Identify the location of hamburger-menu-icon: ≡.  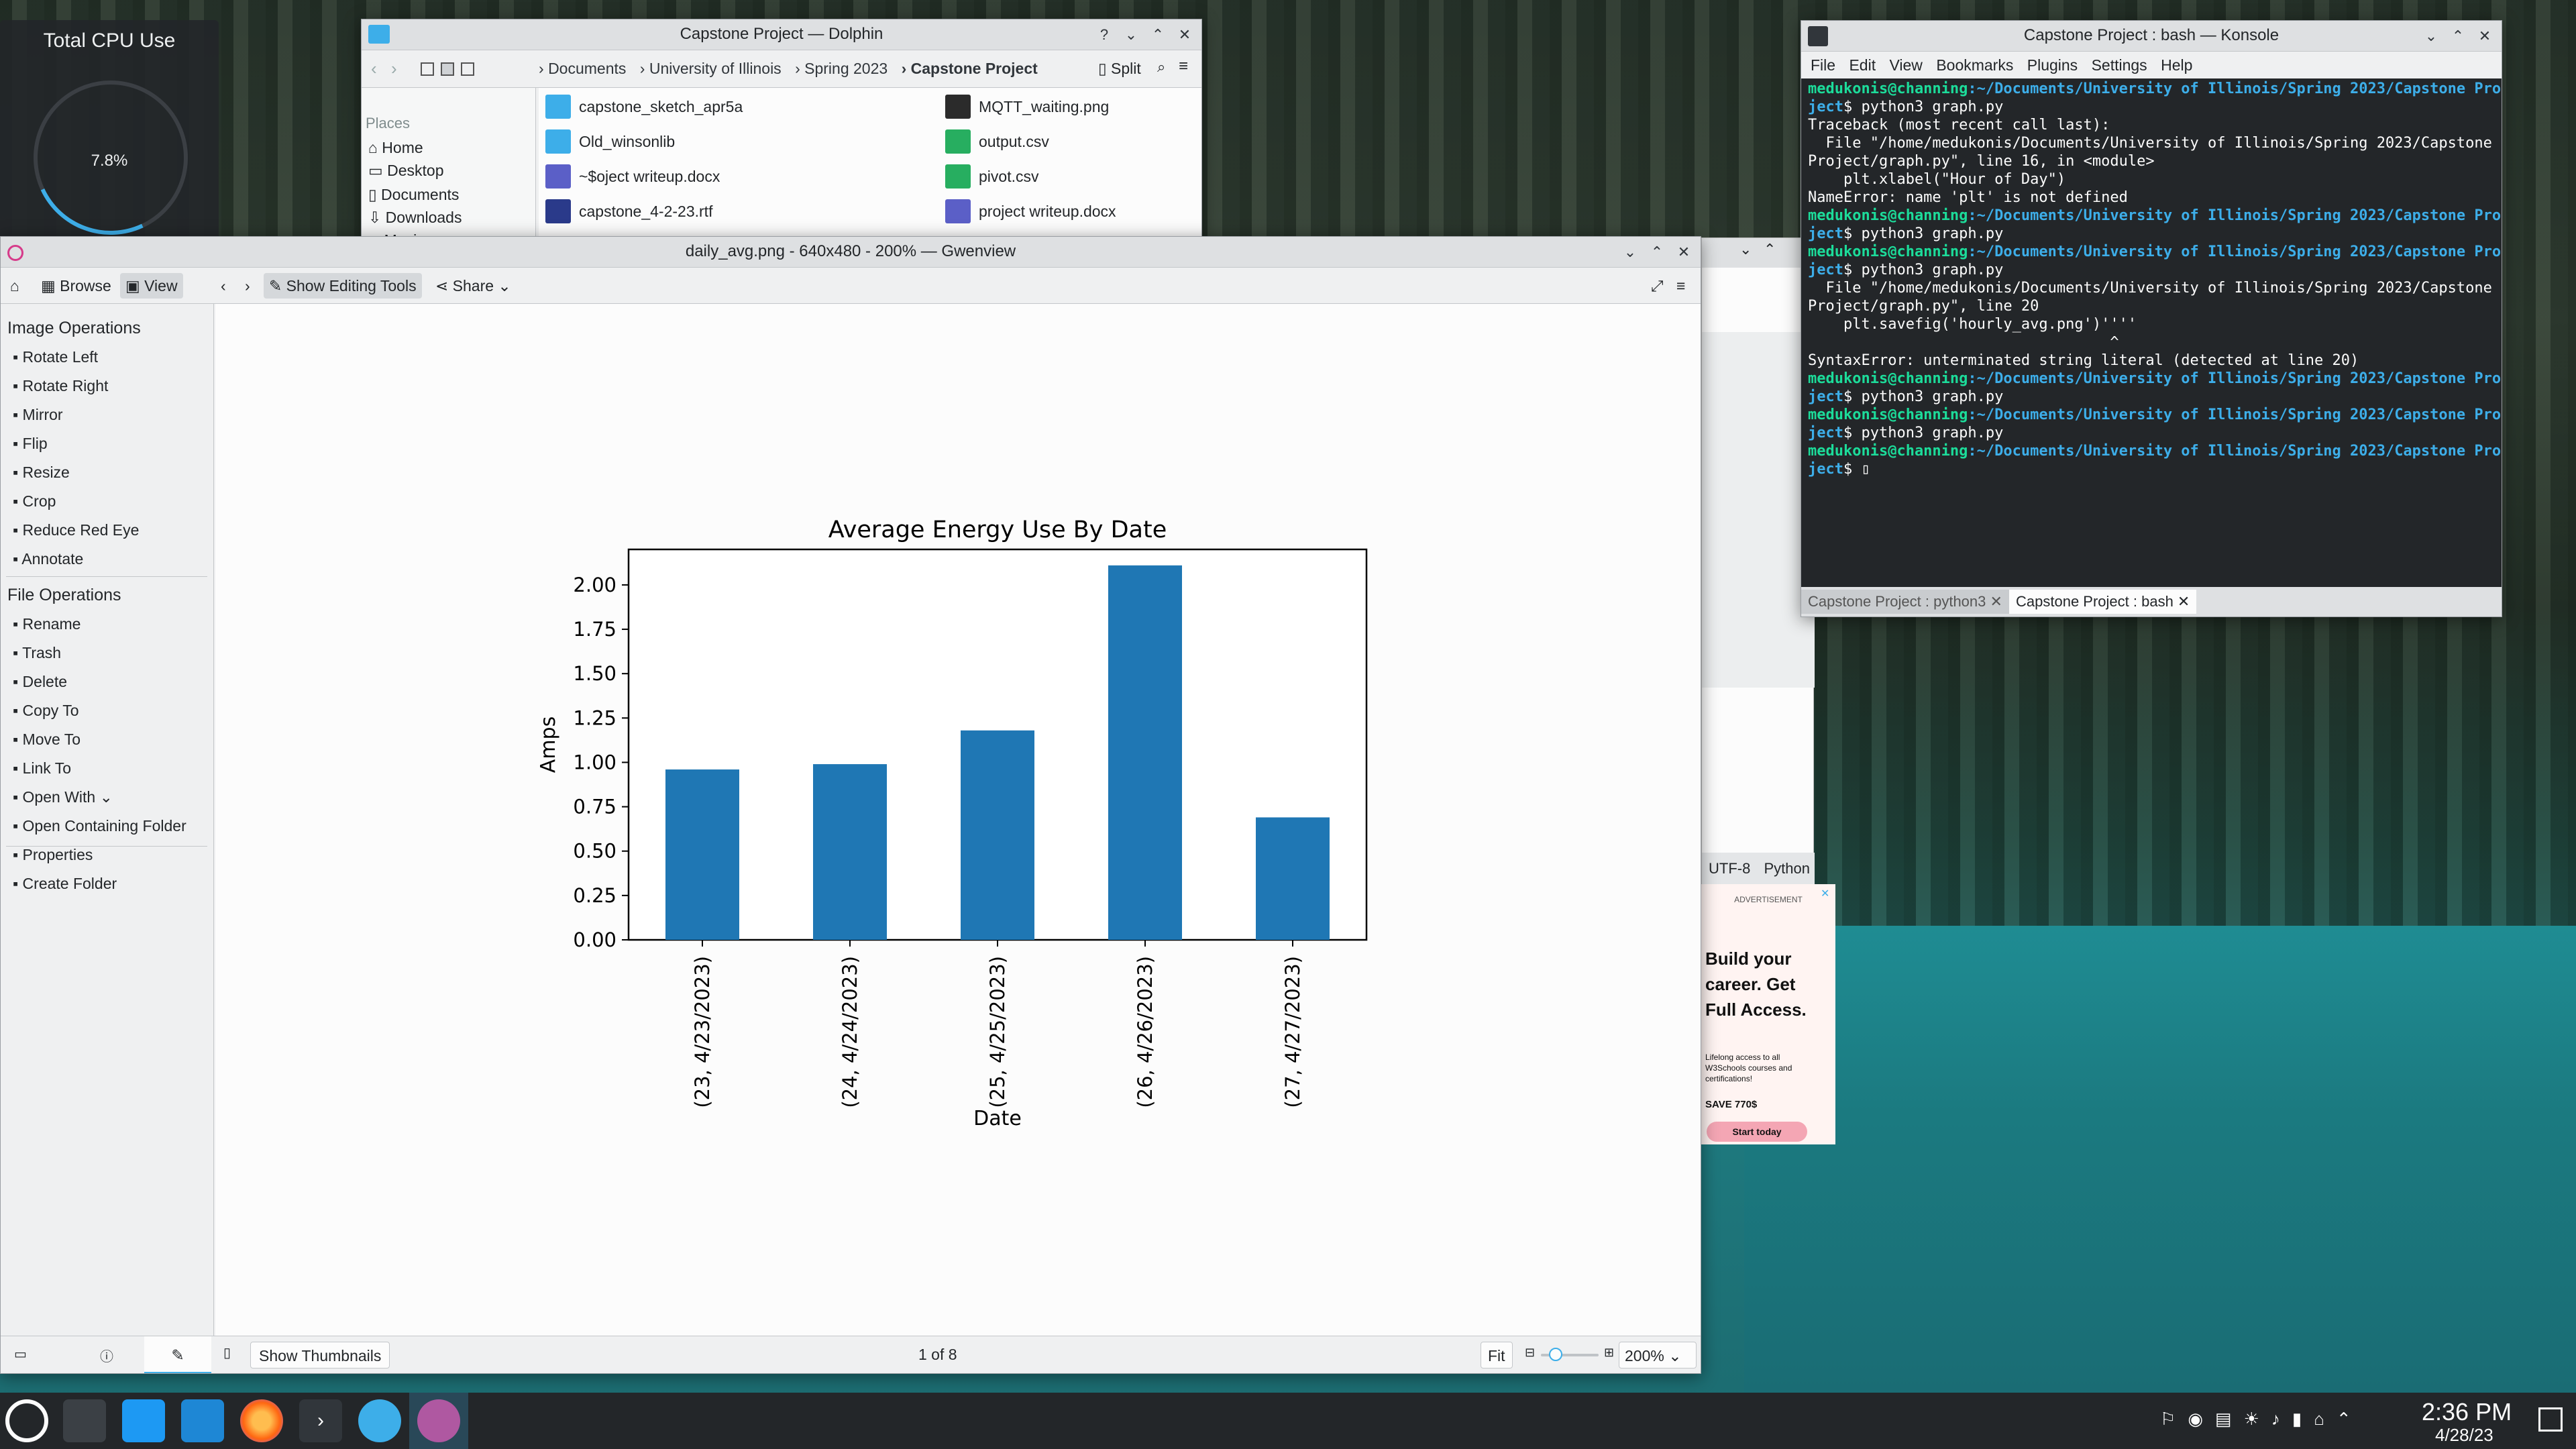
(1680, 286).